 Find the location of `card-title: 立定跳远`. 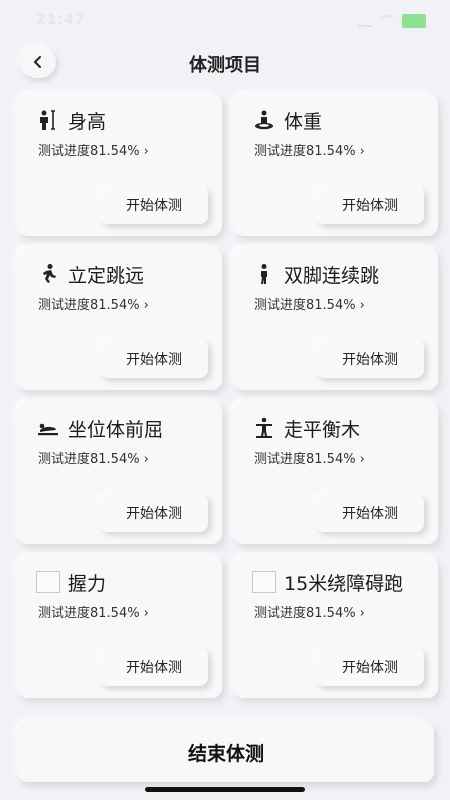

card-title: 立定跳远 is located at coordinates (106, 275).